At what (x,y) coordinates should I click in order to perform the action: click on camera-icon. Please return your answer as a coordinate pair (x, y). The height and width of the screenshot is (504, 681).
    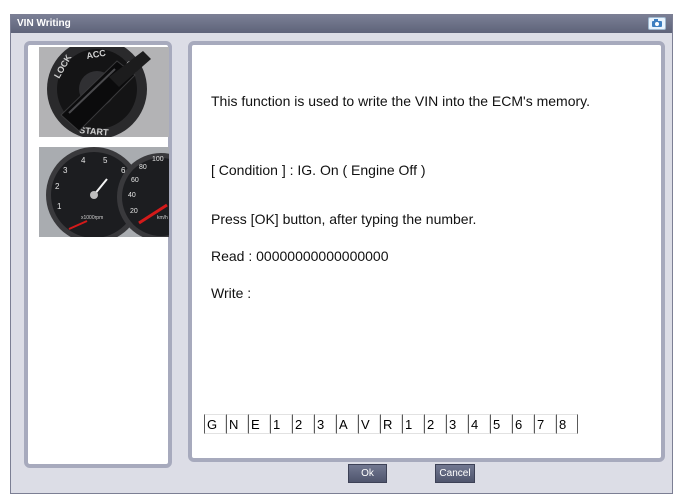
    Looking at the image, I should click on (657, 23).